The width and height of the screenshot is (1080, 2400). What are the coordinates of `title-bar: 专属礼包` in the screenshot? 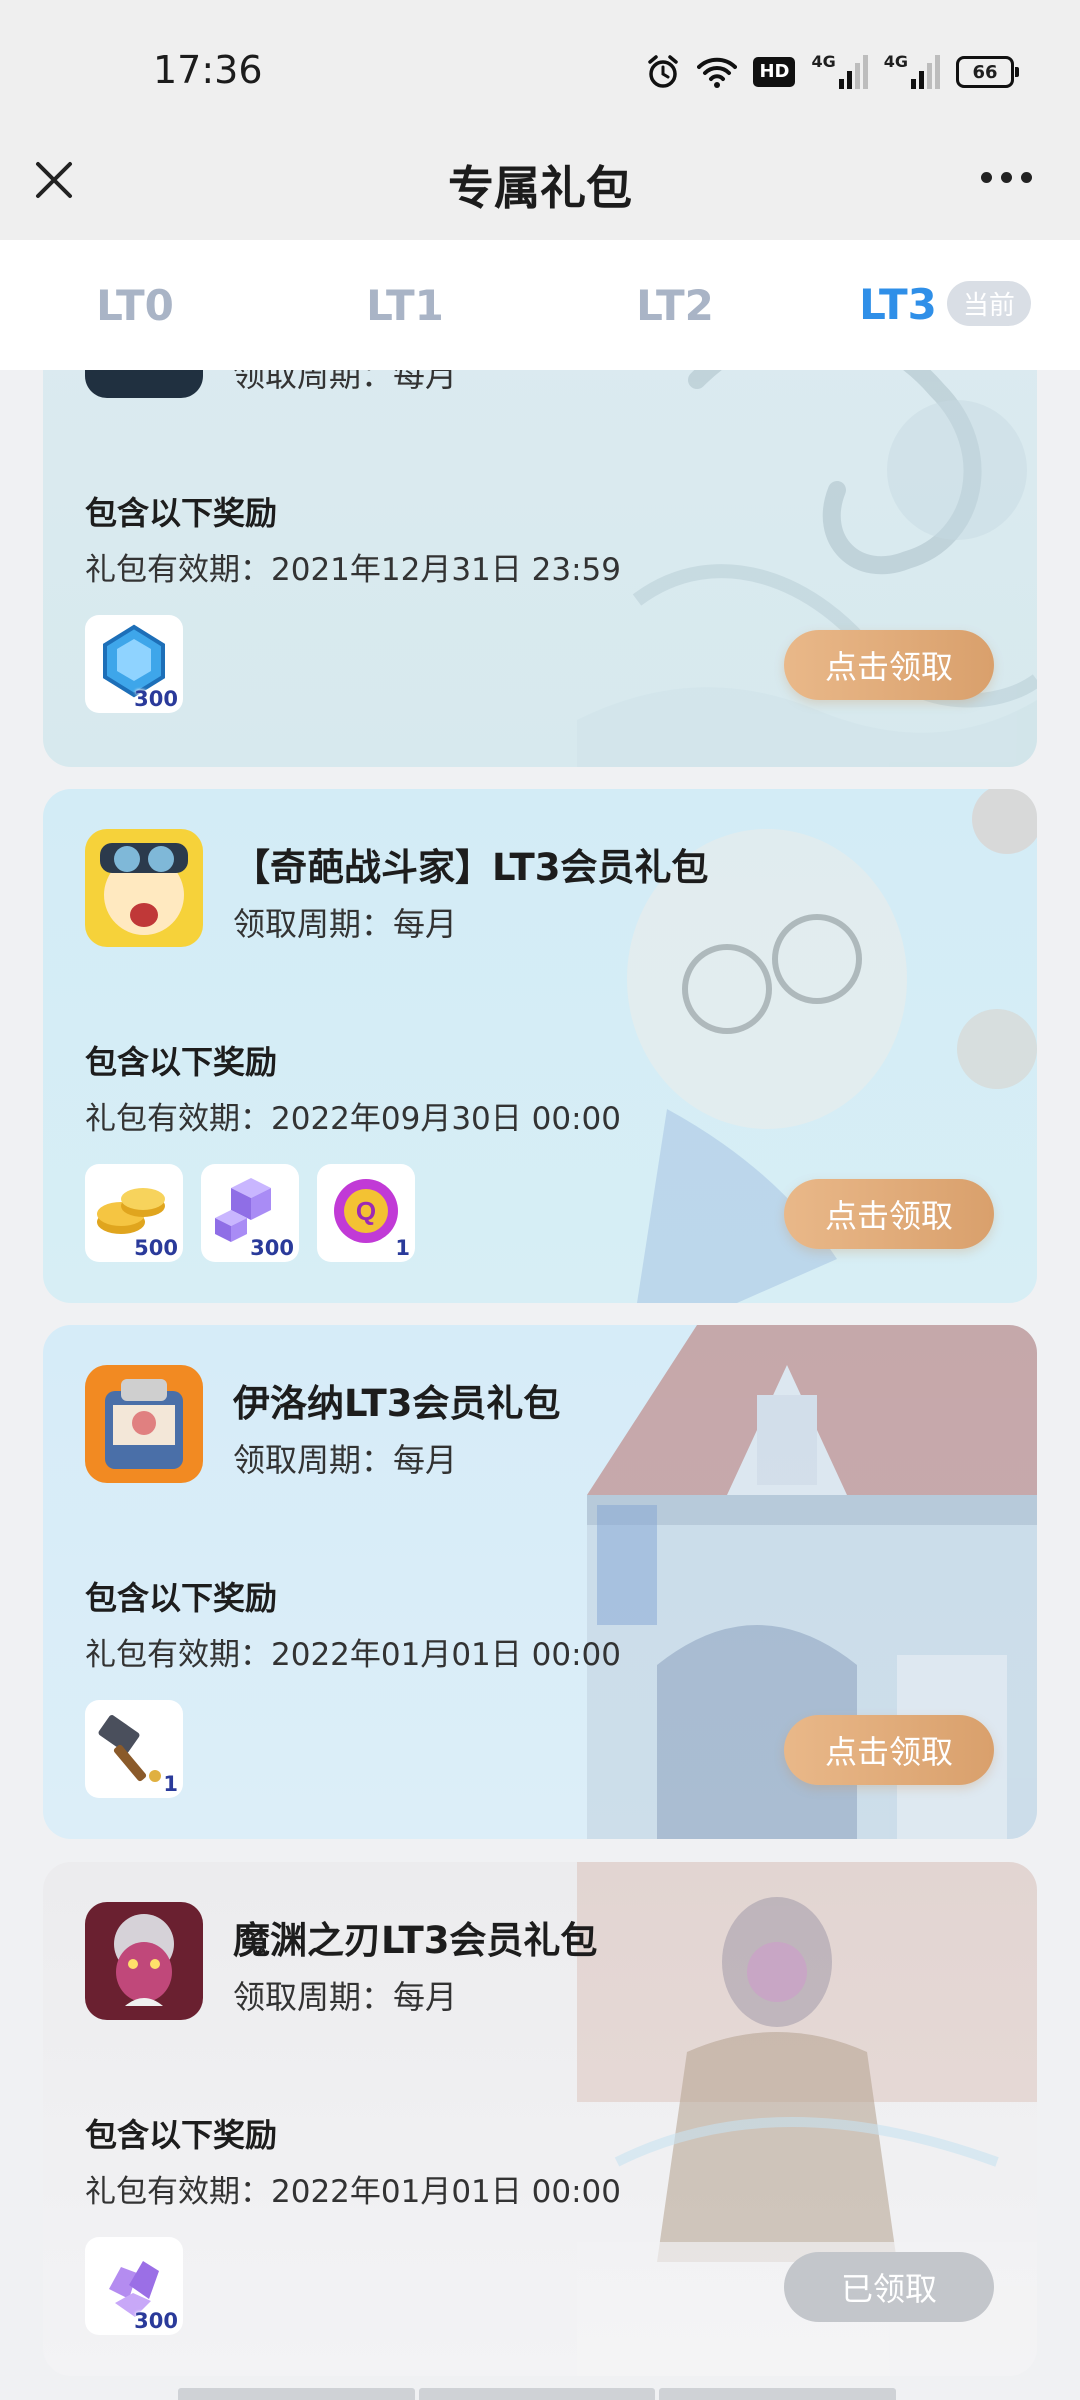 It's located at (540, 190).